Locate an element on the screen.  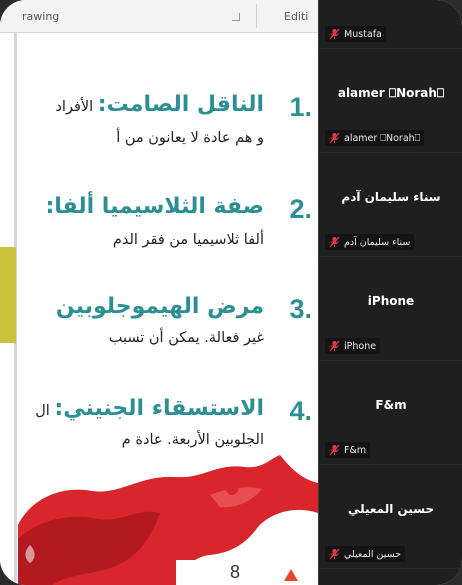
participant-name-tag: iPhone is located at coordinates (353, 346).